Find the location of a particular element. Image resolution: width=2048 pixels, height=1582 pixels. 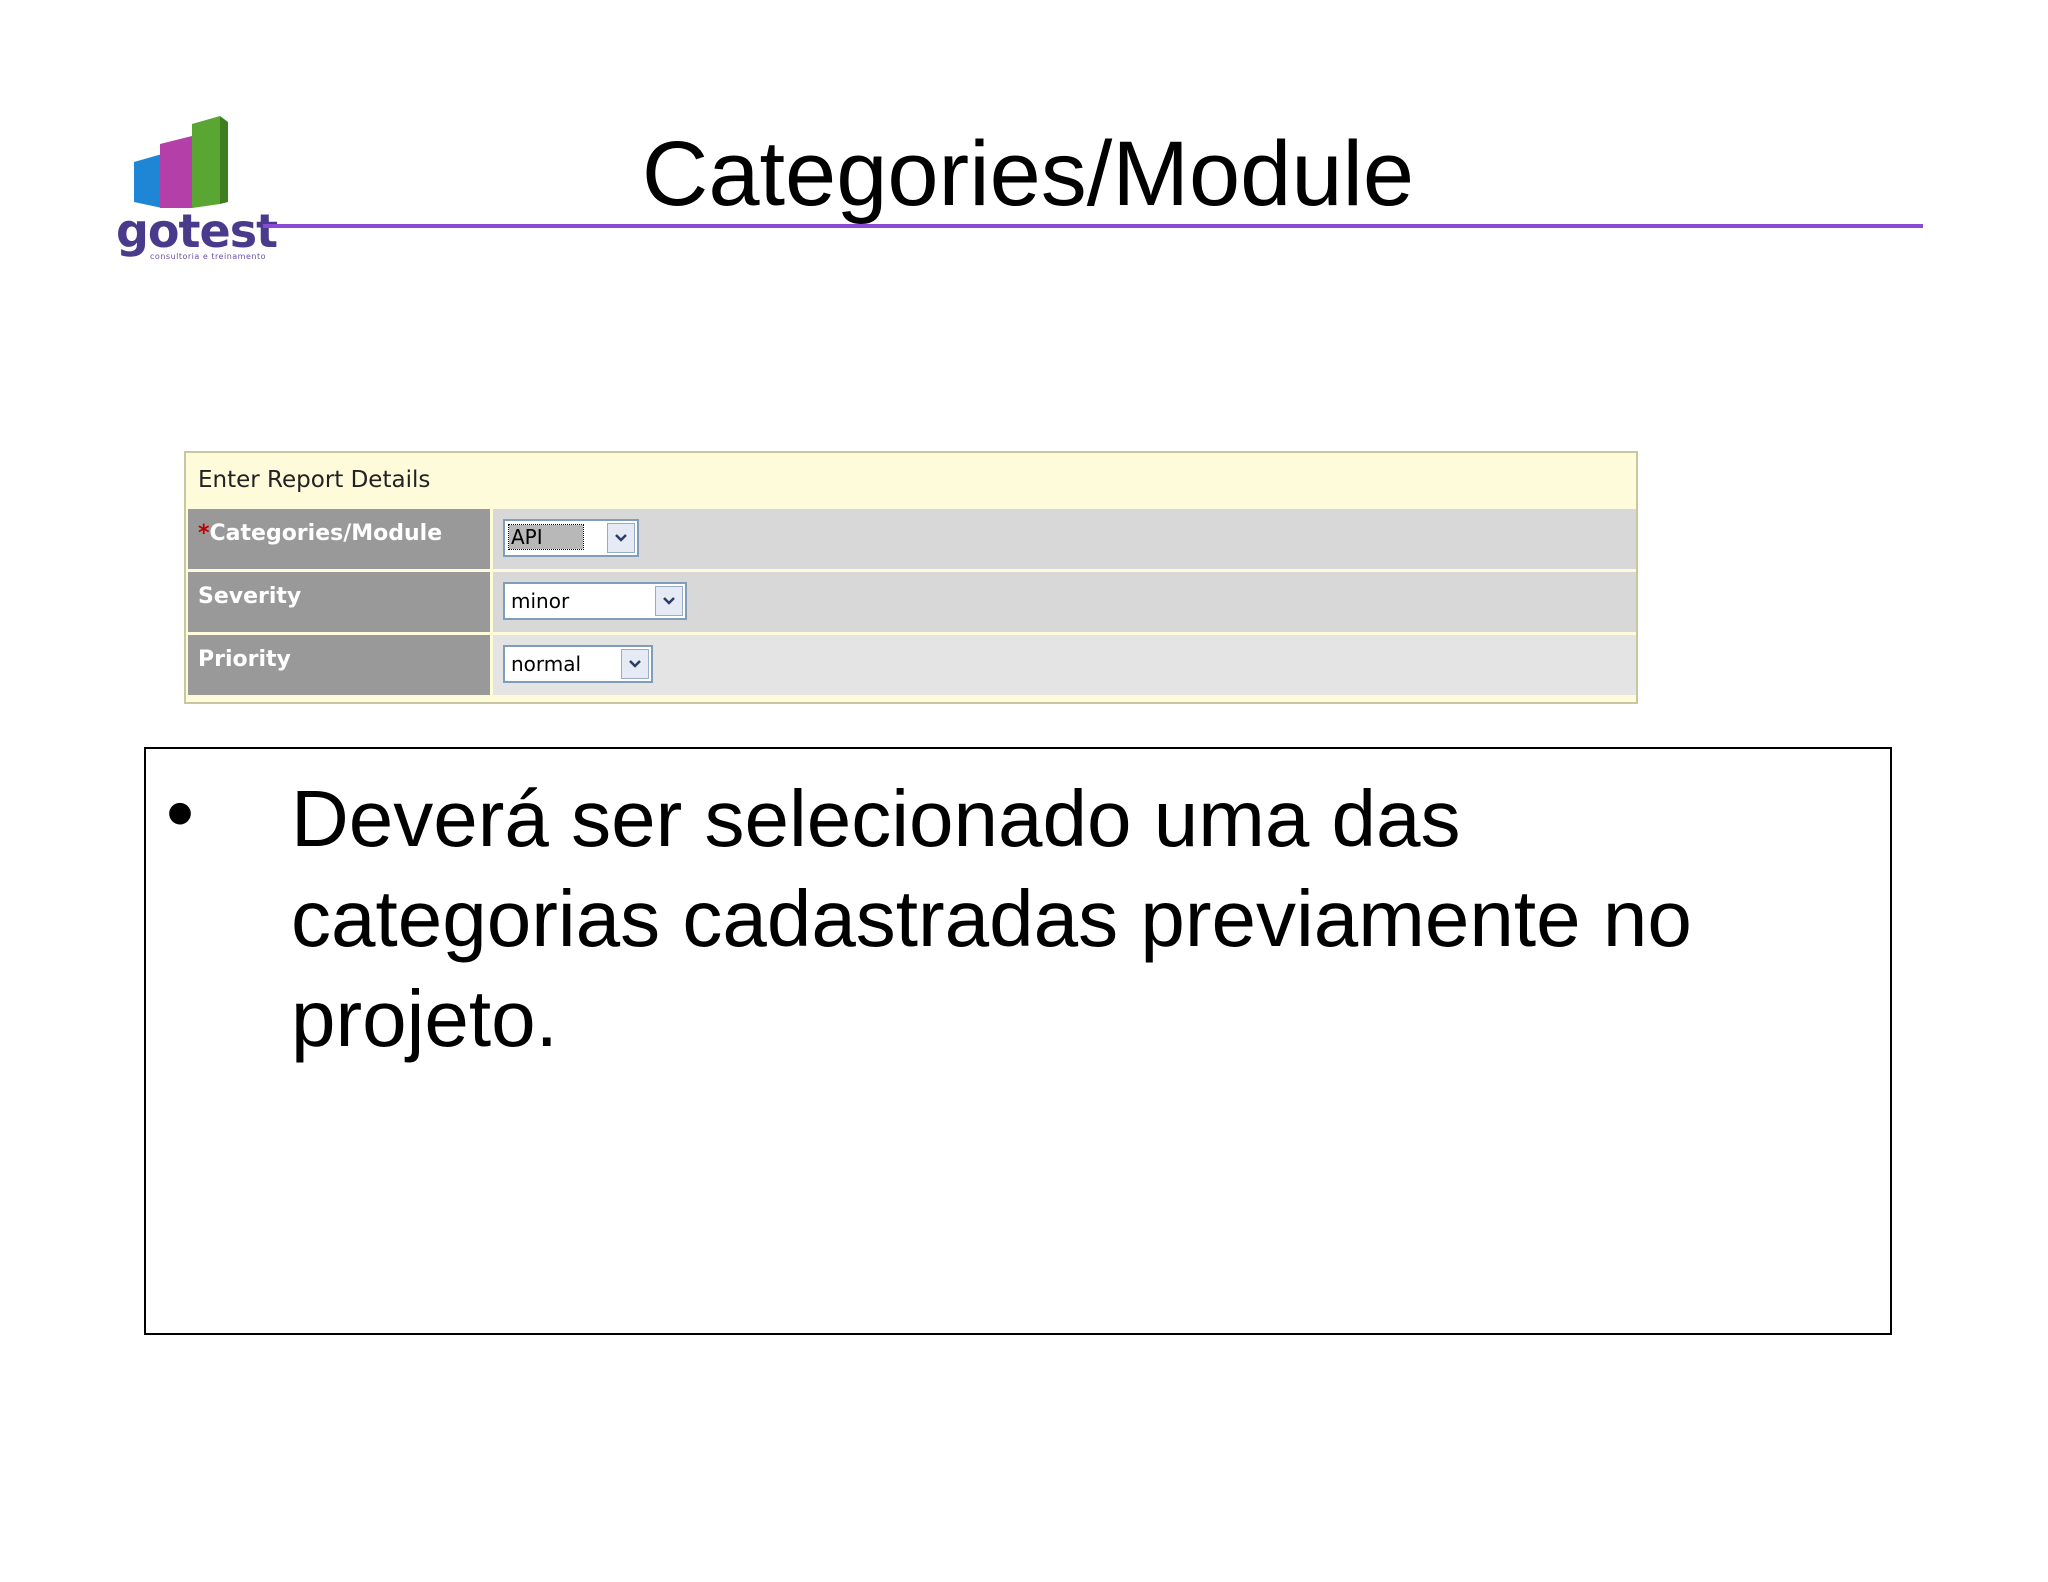

logo-wordmark: gotest is located at coordinates (197, 231).